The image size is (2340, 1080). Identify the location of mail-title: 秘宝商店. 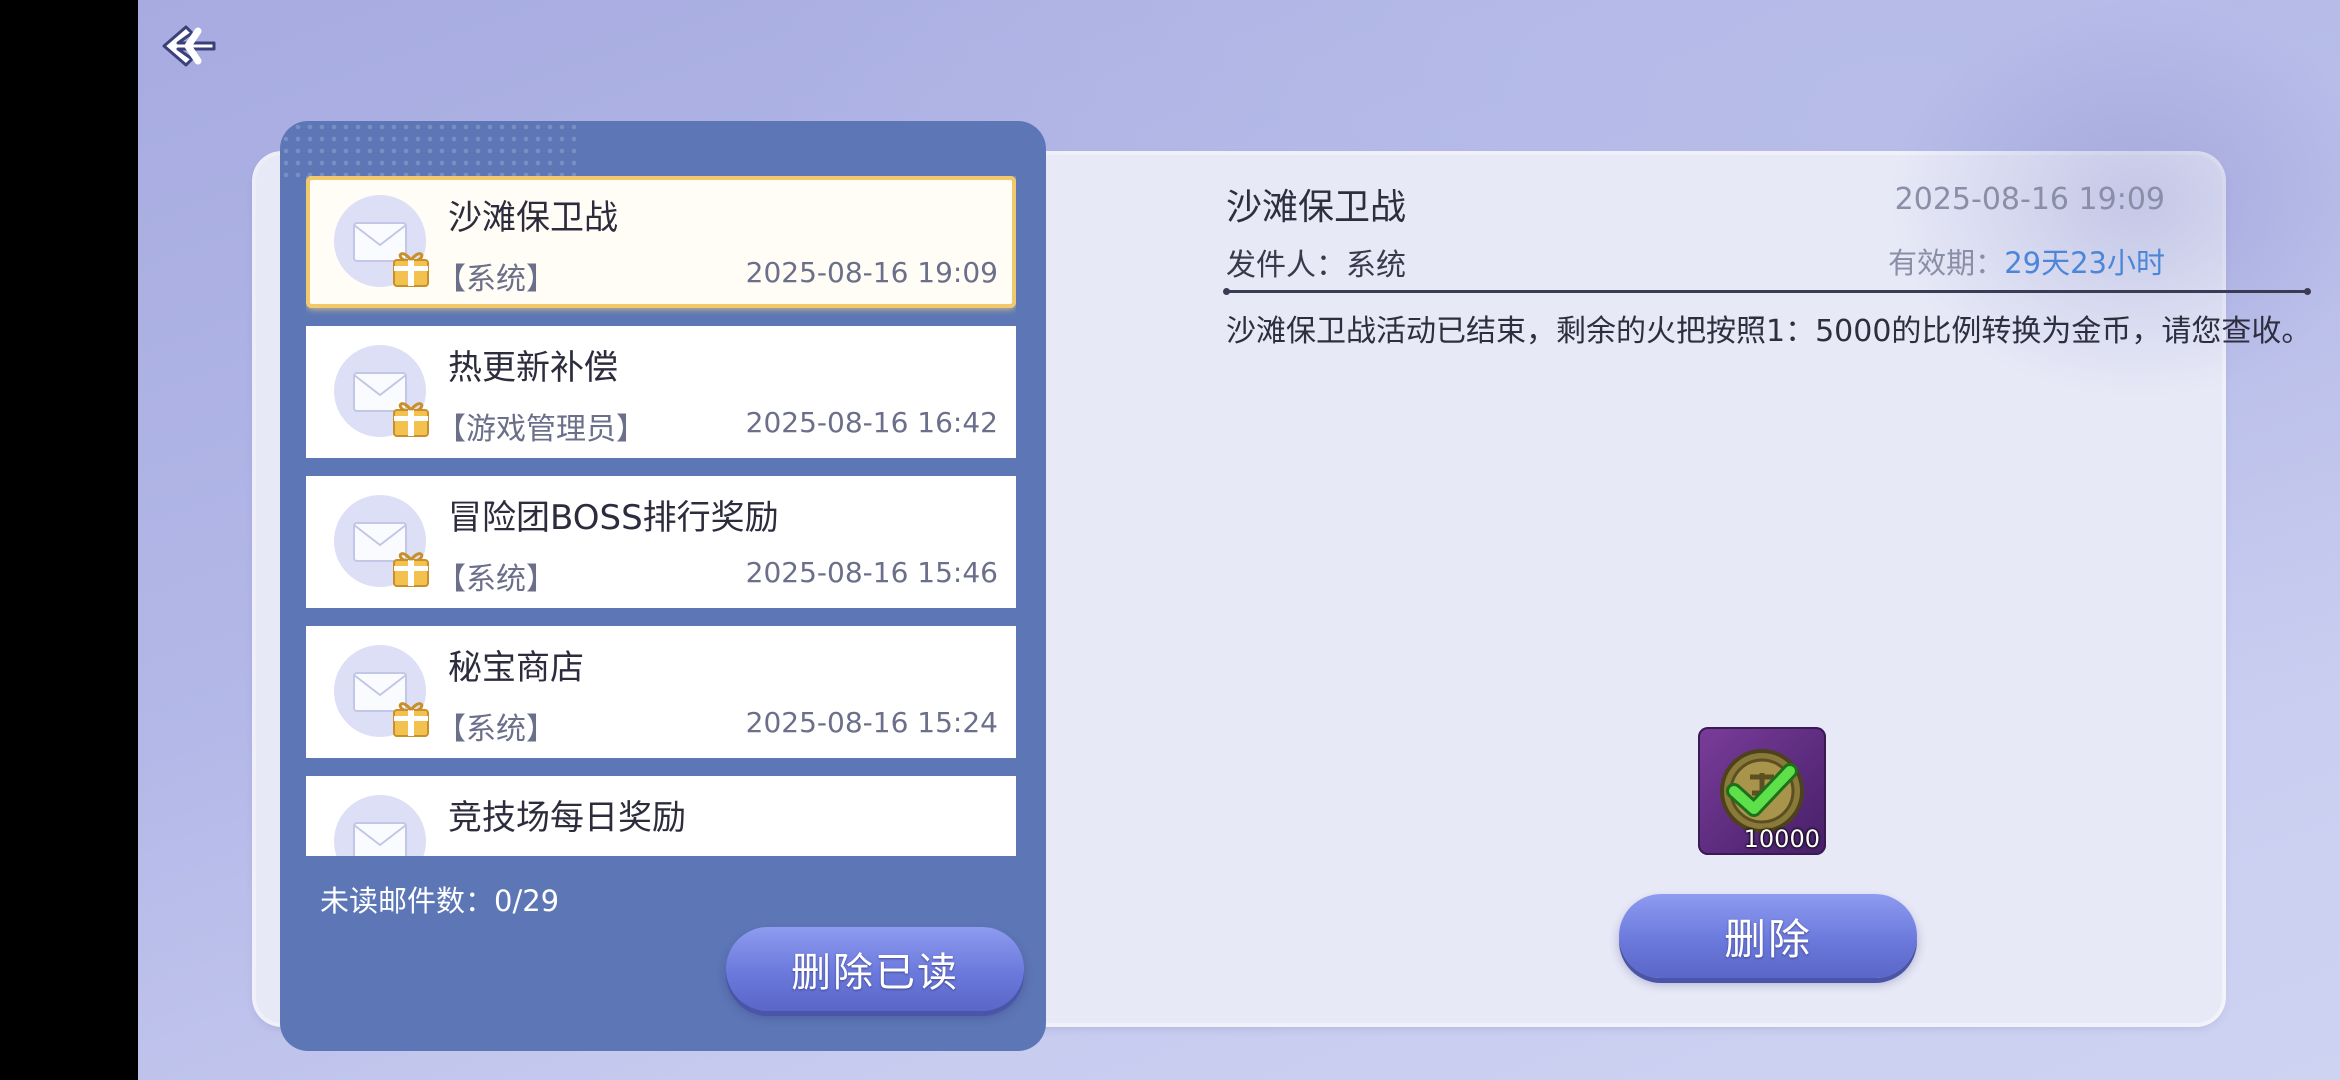
(516, 668).